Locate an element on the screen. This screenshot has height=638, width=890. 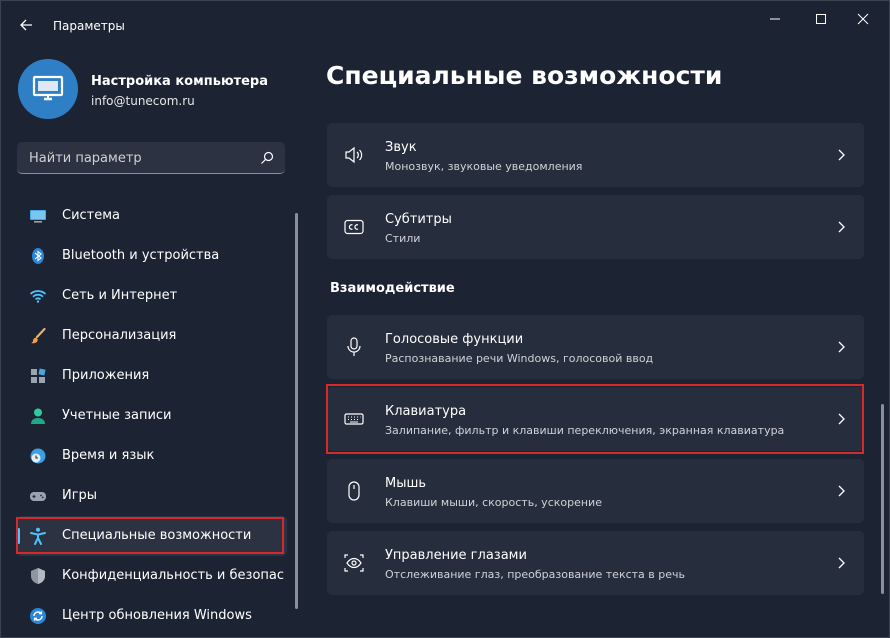
sidebar-item-accessibility: Специальные возможности is located at coordinates (152, 536).